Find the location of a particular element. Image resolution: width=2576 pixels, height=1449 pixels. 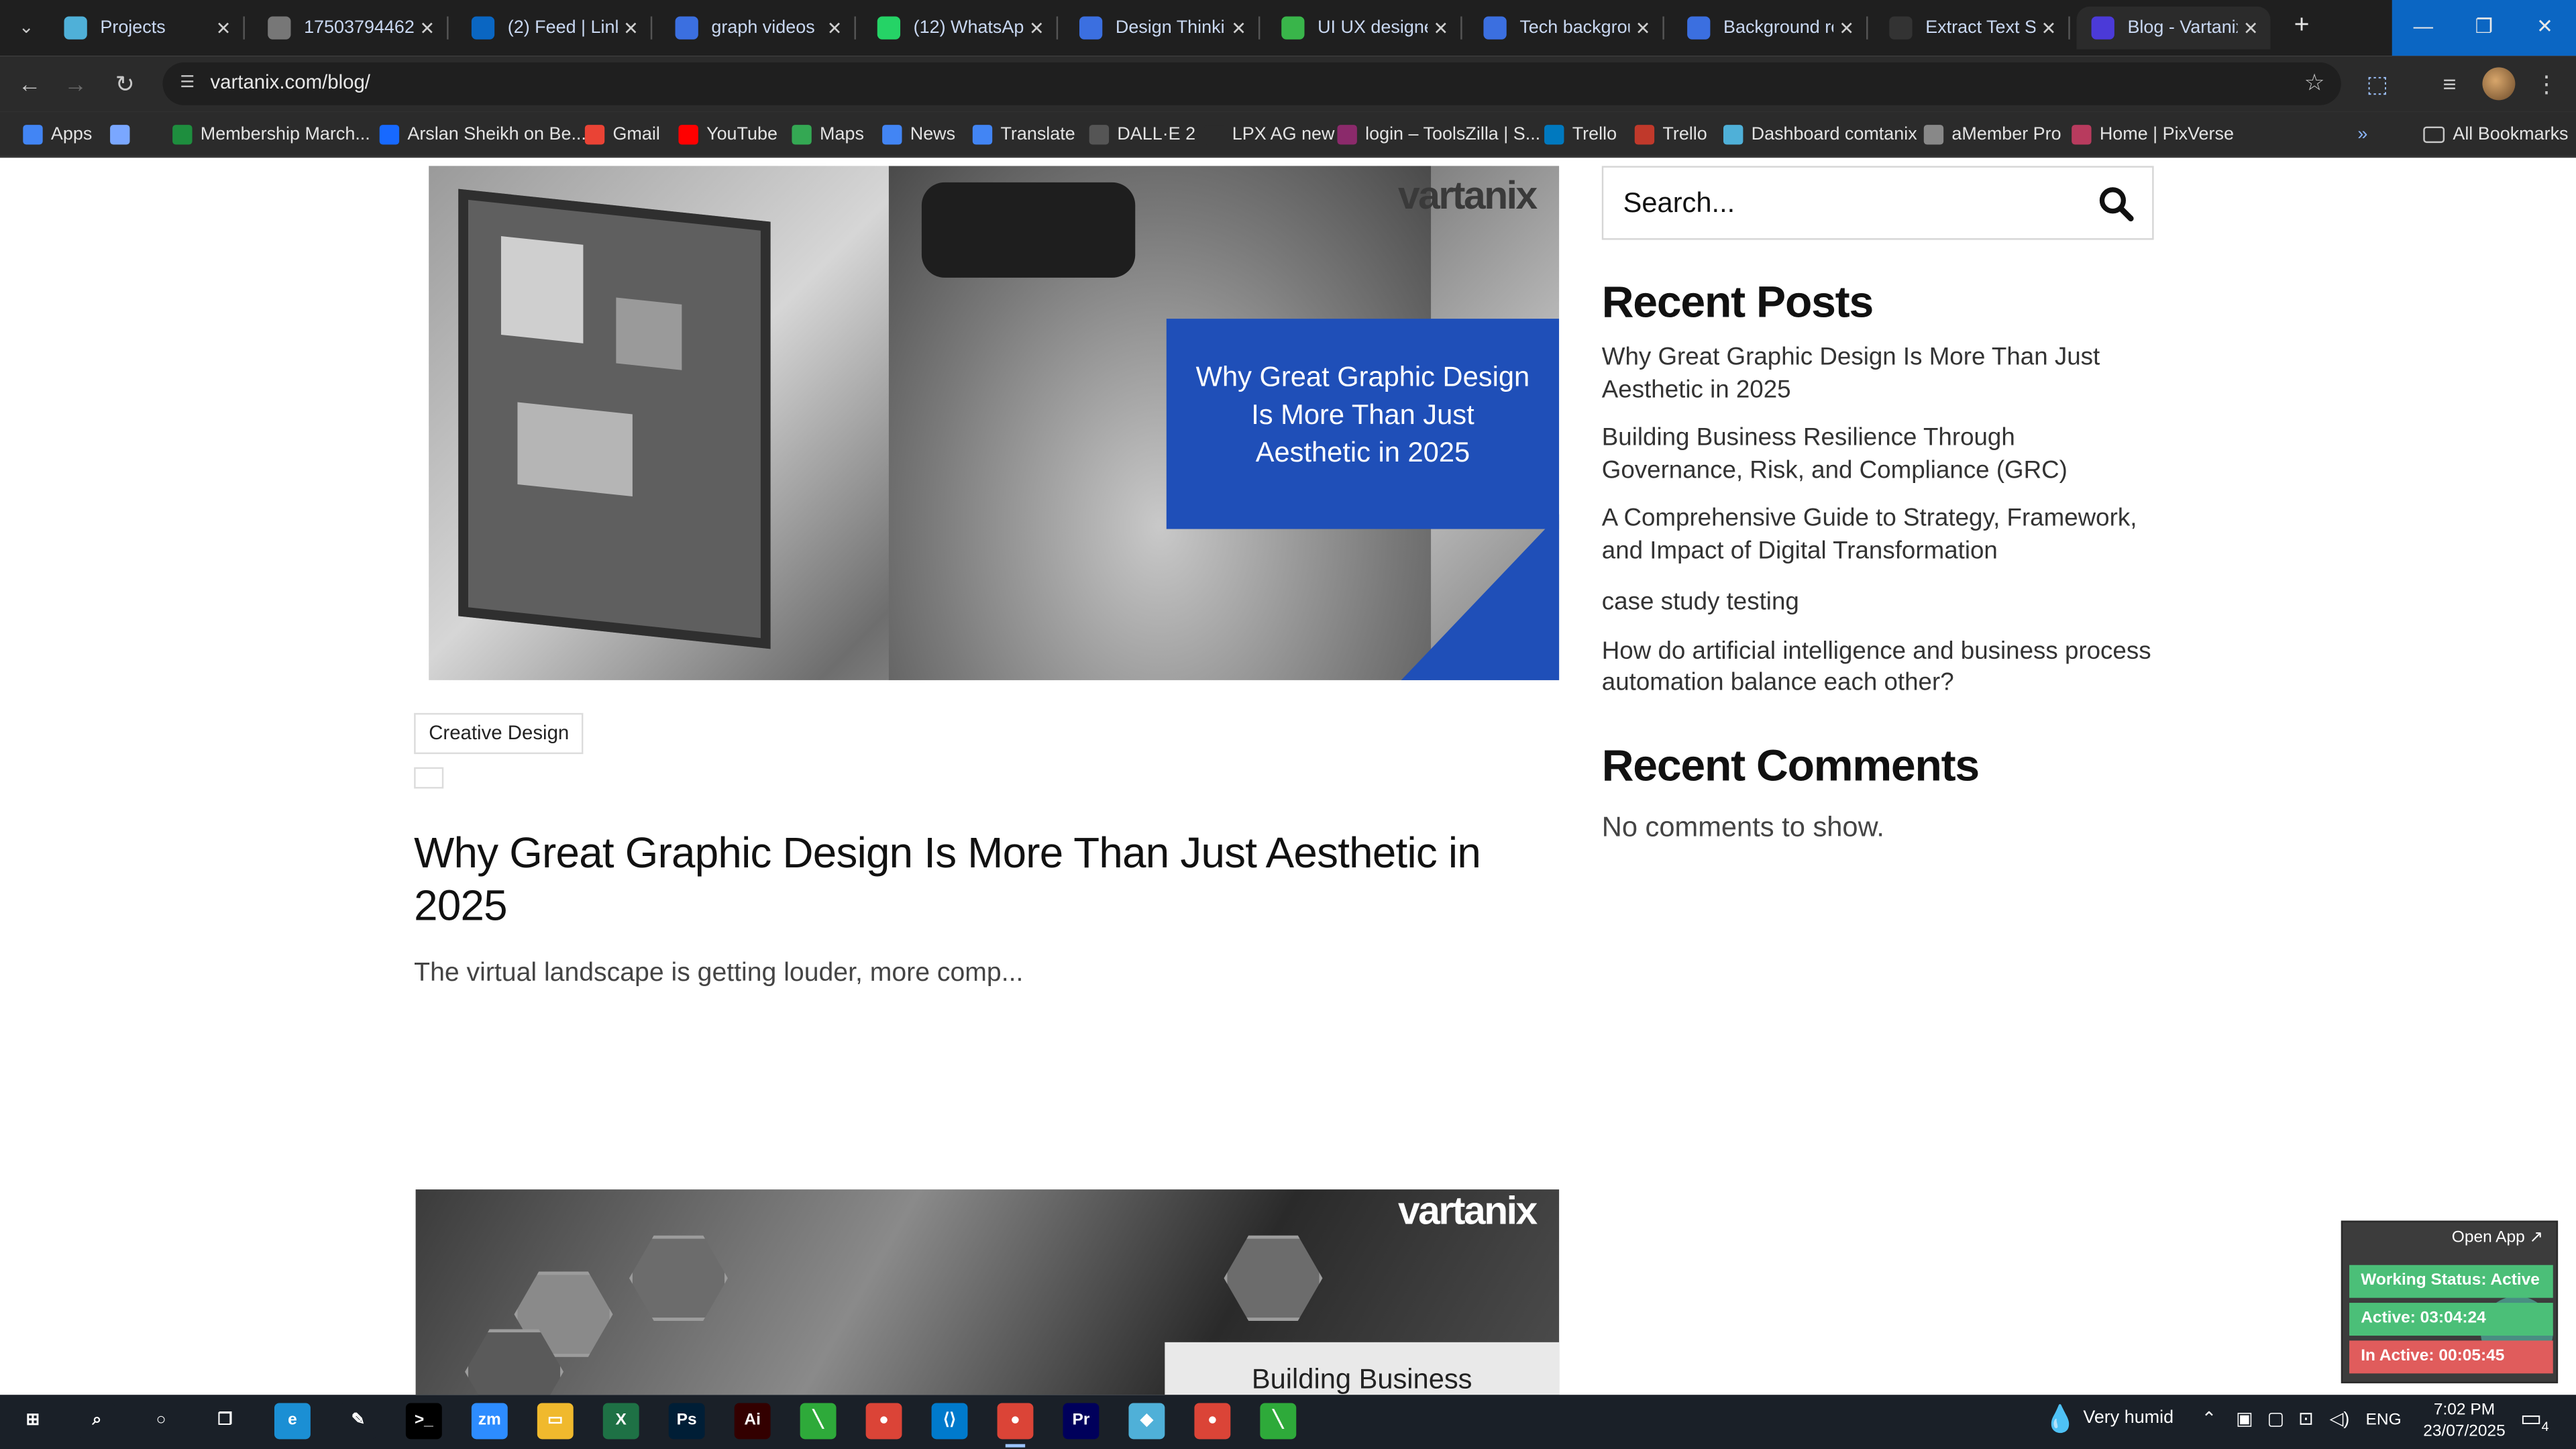

language-indicator: ENG is located at coordinates (2384, 1420).